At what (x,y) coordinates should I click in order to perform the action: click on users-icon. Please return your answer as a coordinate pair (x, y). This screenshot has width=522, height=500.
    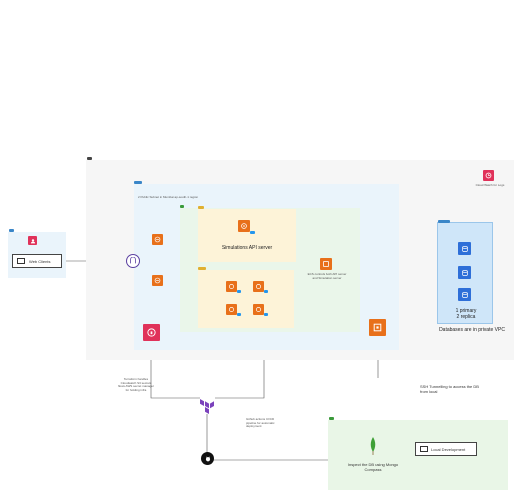
    Looking at the image, I should click on (32, 240).